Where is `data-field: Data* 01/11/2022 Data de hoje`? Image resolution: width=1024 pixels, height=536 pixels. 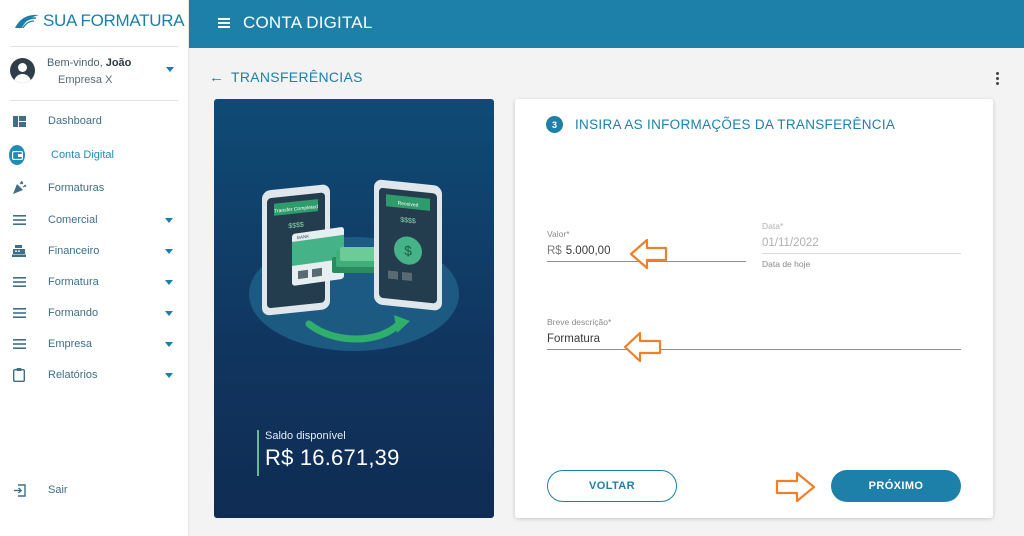 data-field: Data* 01/11/2022 Data de hoje is located at coordinates (861, 245).